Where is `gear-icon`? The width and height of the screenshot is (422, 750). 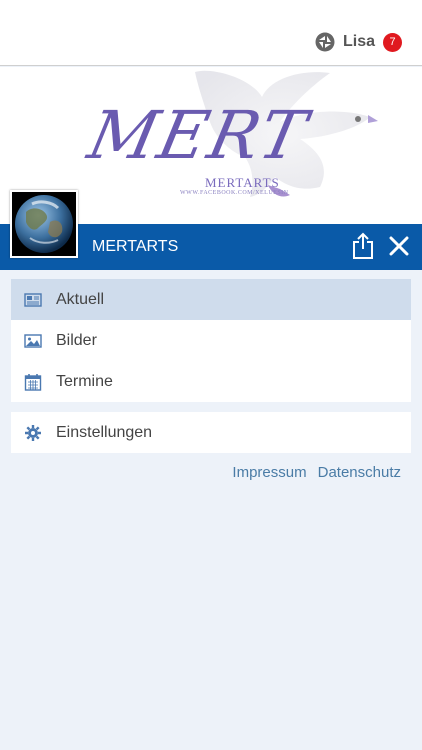 gear-icon is located at coordinates (33, 432).